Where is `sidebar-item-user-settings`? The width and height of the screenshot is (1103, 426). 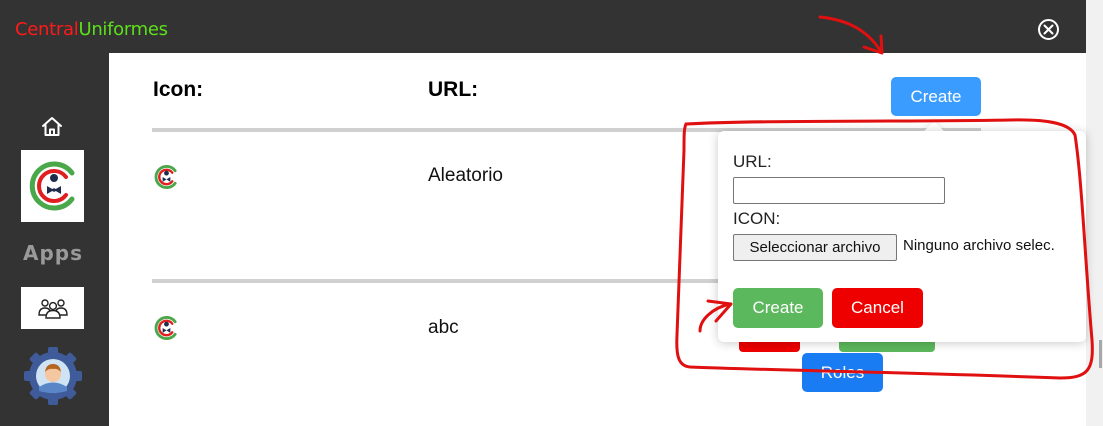
sidebar-item-user-settings is located at coordinates (53, 376).